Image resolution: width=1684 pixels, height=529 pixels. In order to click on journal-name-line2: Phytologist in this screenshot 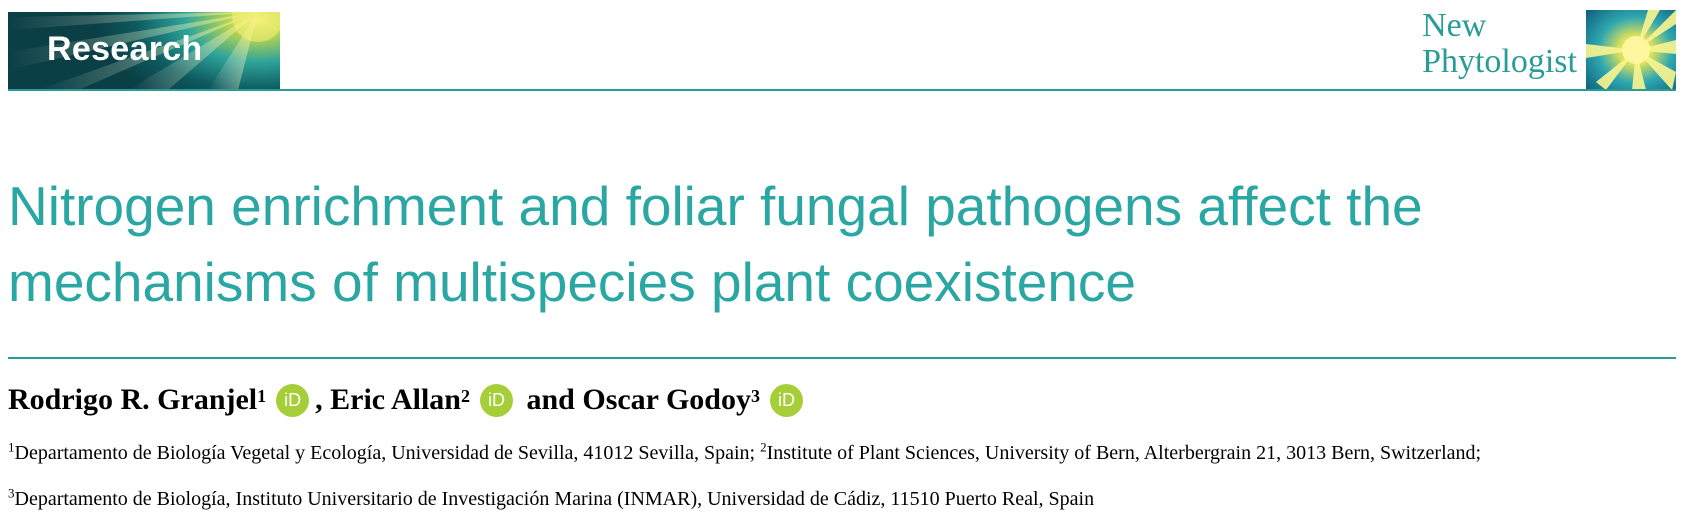, I will do `click(1499, 61)`.